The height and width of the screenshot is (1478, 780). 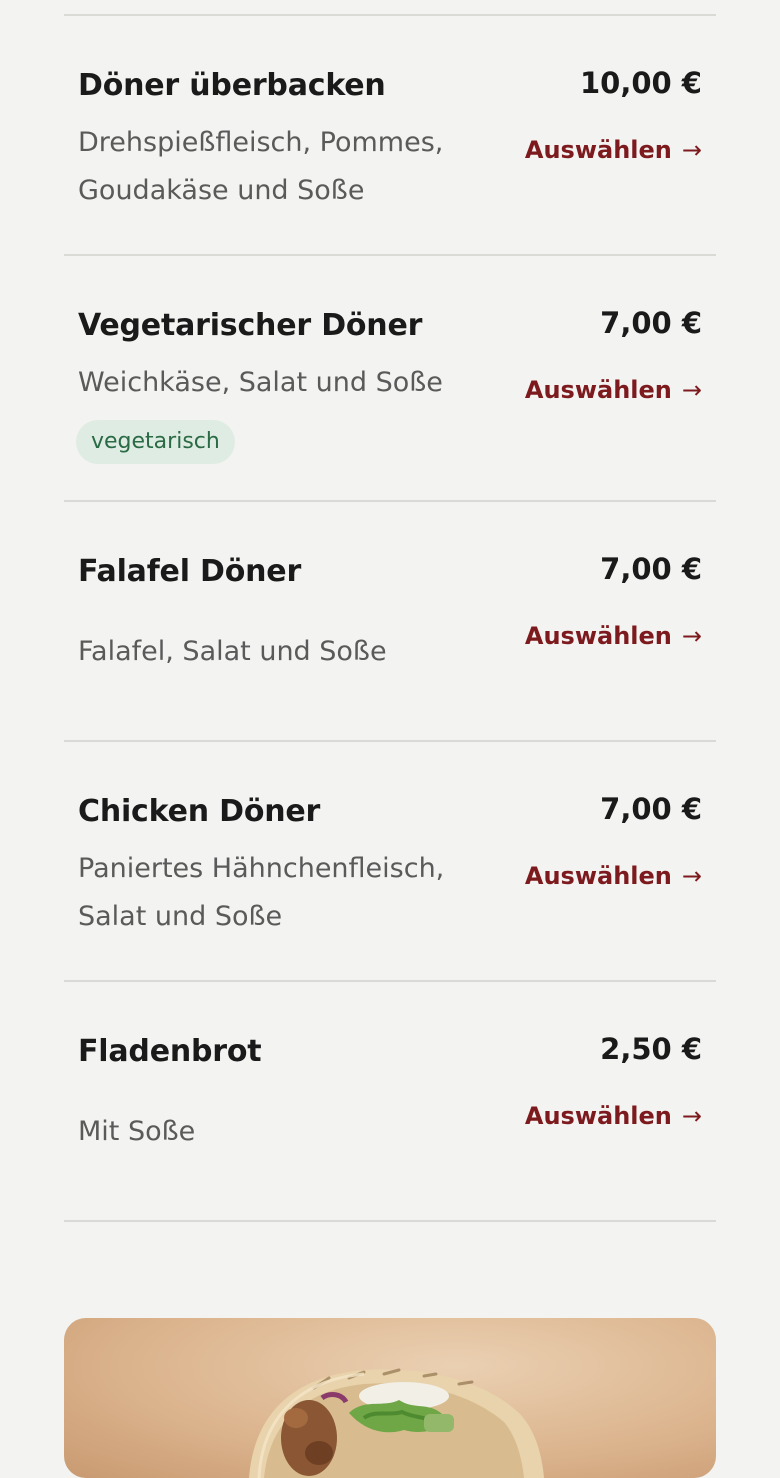 I want to click on item-name: Döner überbacken, so click(x=232, y=85).